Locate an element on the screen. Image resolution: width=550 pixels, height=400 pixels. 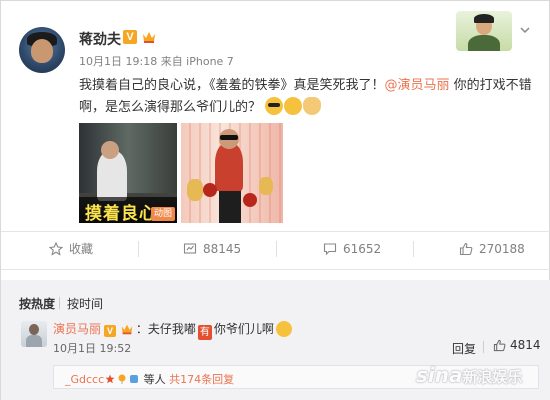
like-button: 270188 is located at coordinates (492, 249).